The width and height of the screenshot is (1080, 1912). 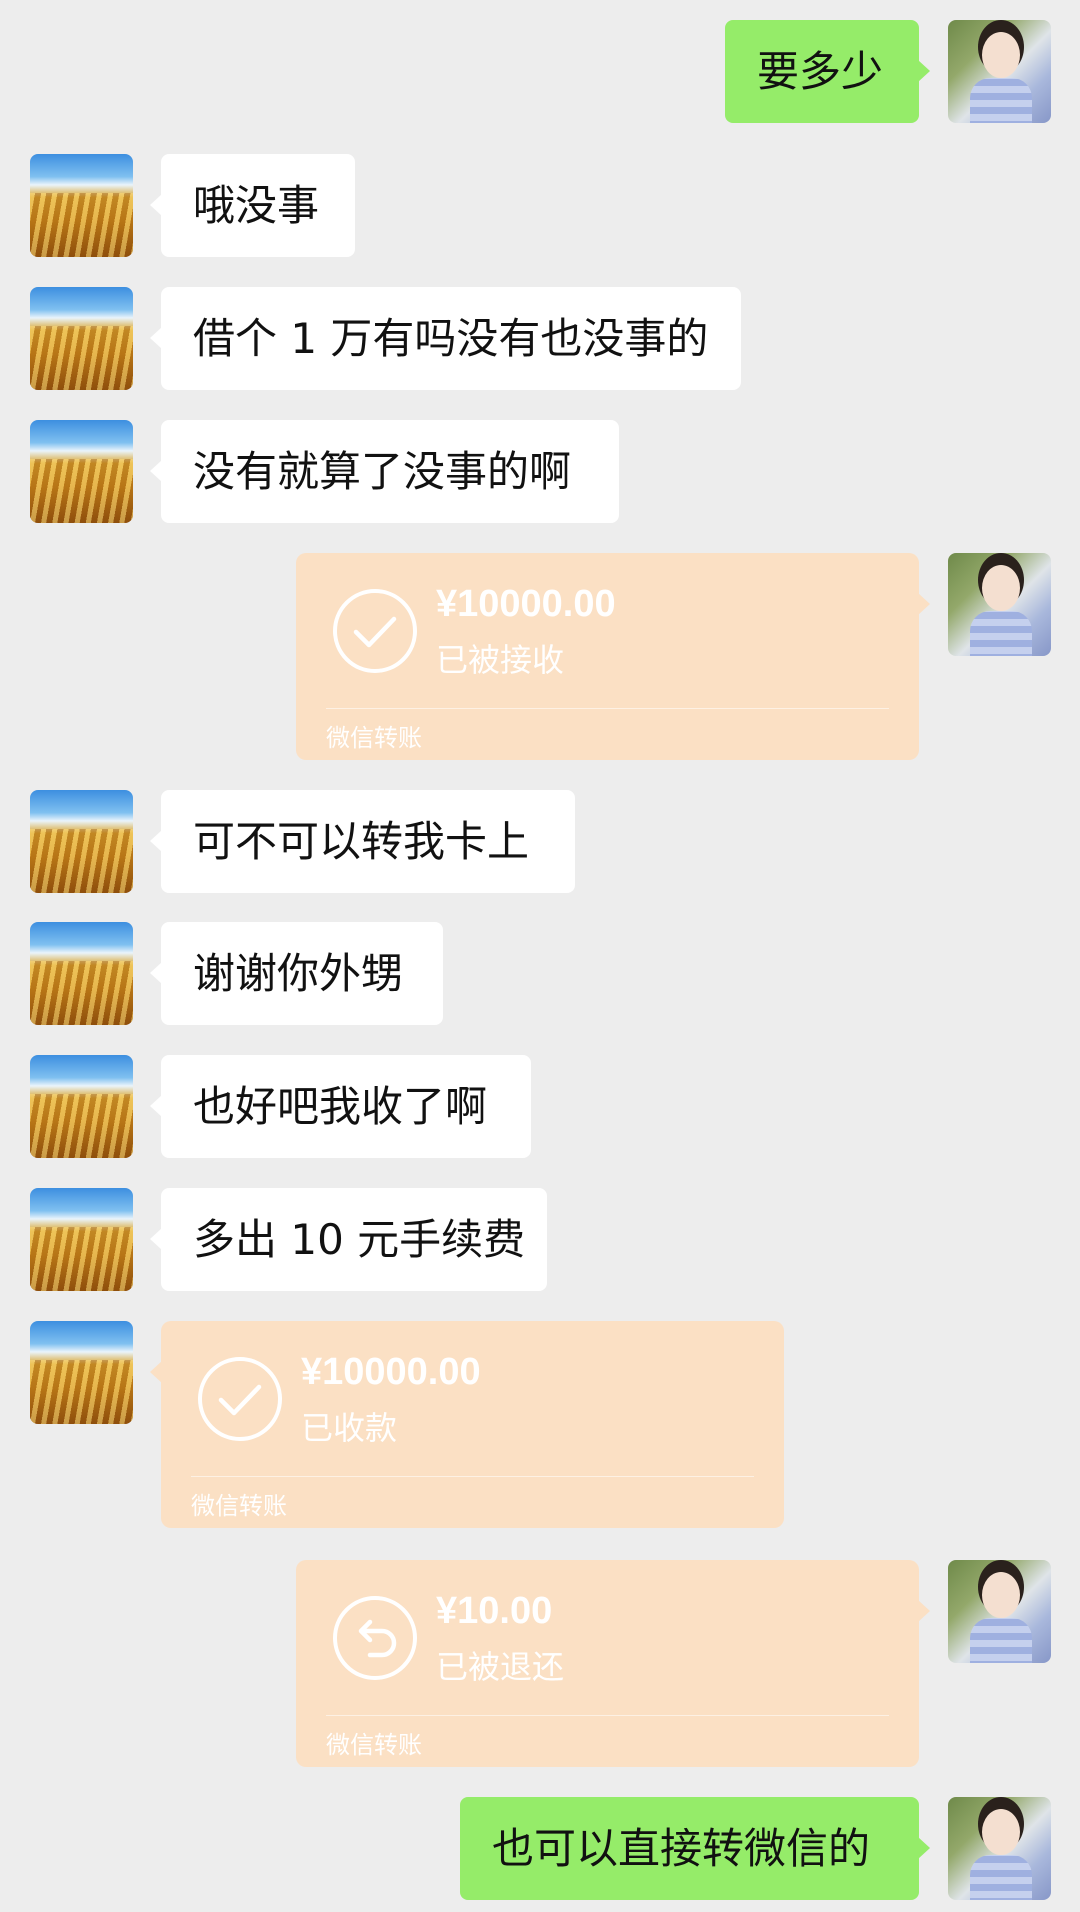 I want to click on transfer-card: ¥10000.00 已收款 微信转账, so click(x=467, y=1424).